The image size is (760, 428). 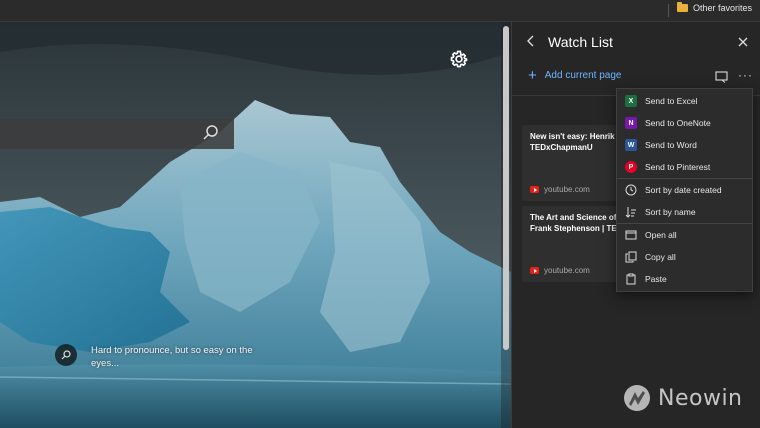 I want to click on menu-item-label: Sort by date created, so click(x=683, y=190).